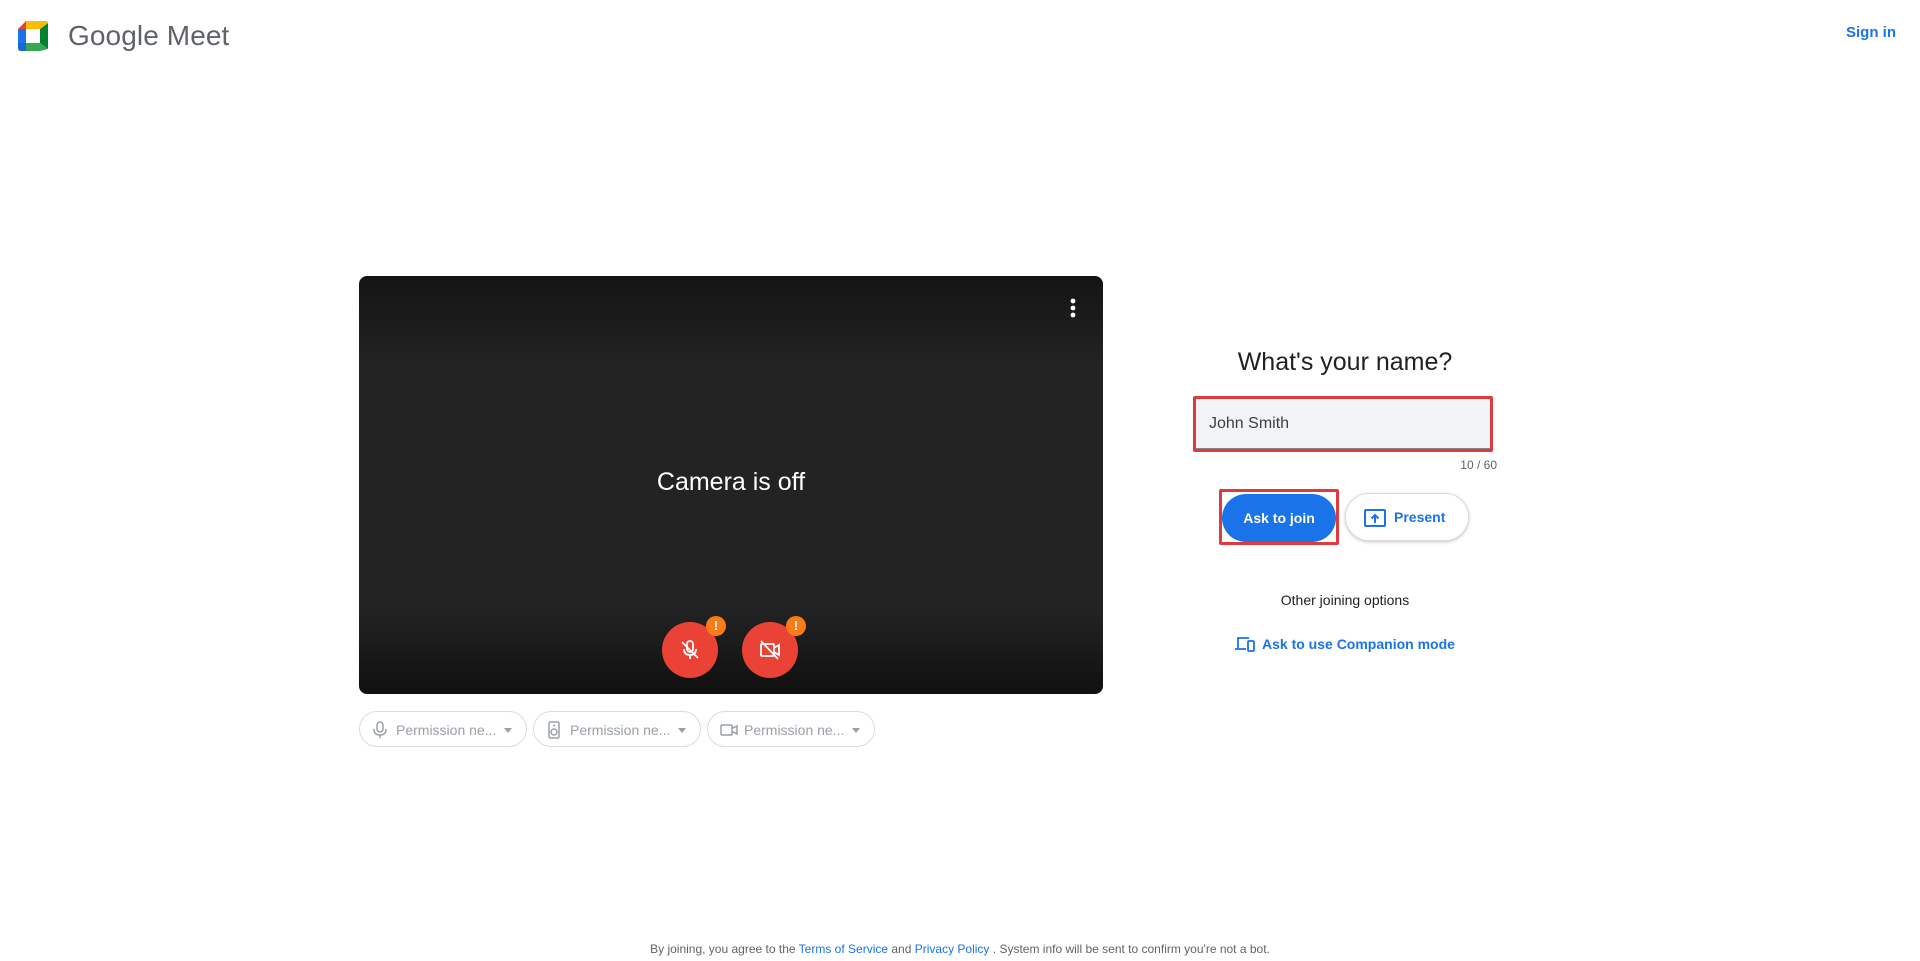 The image size is (1920, 961). I want to click on privacy-policy-link: Privacy Policy, so click(952, 949).